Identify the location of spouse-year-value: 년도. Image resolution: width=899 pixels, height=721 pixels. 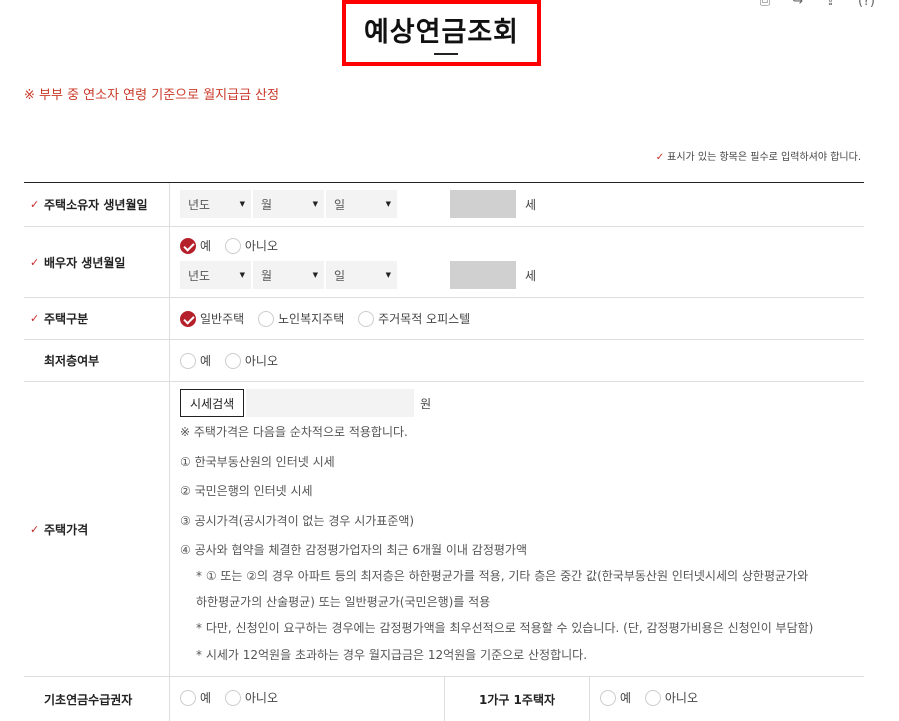
(199, 275).